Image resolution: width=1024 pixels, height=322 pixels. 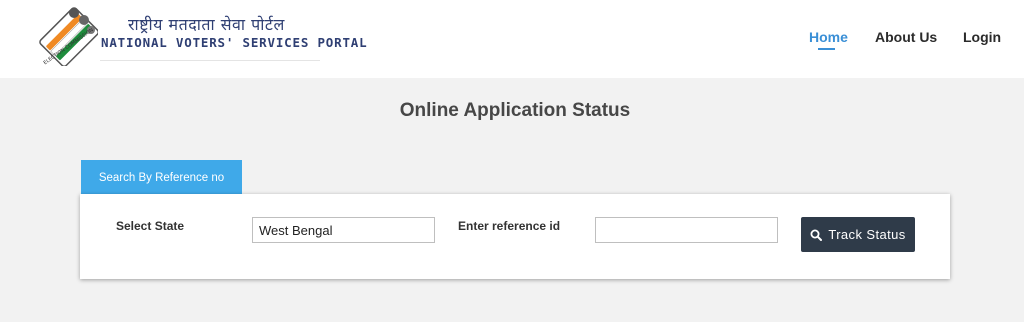 I want to click on track-status-button: Track Status, so click(x=858, y=234).